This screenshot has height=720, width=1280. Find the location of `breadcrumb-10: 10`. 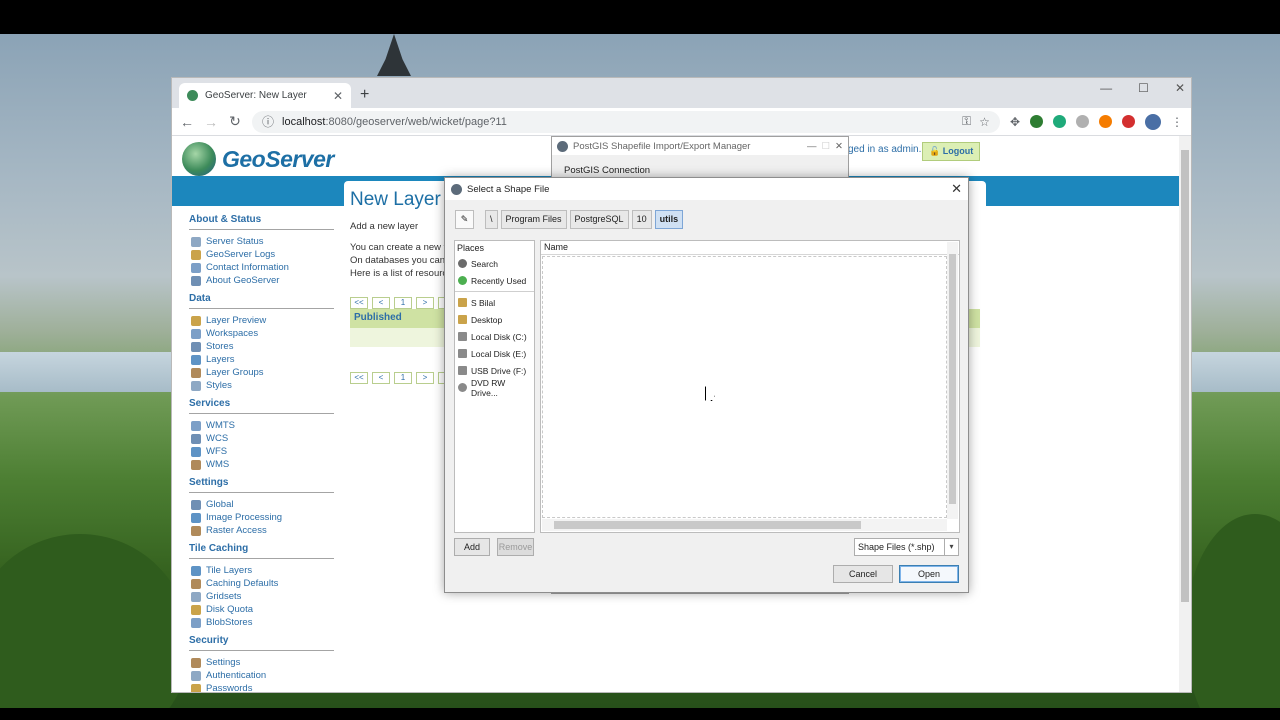

breadcrumb-10: 10 is located at coordinates (641, 219).